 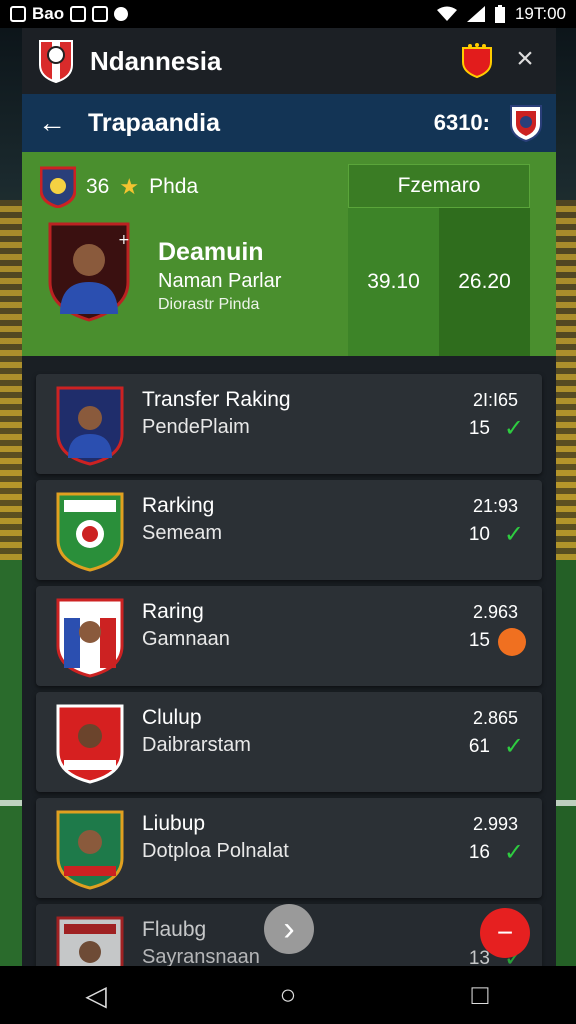 I want to click on battery-icon, so click(x=499, y=14).